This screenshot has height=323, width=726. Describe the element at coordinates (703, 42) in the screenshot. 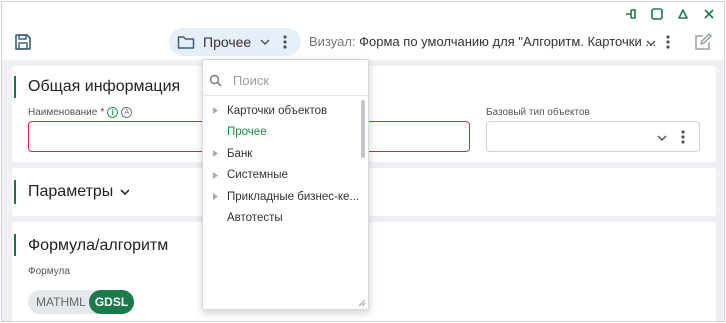

I see `edit-icon` at that location.